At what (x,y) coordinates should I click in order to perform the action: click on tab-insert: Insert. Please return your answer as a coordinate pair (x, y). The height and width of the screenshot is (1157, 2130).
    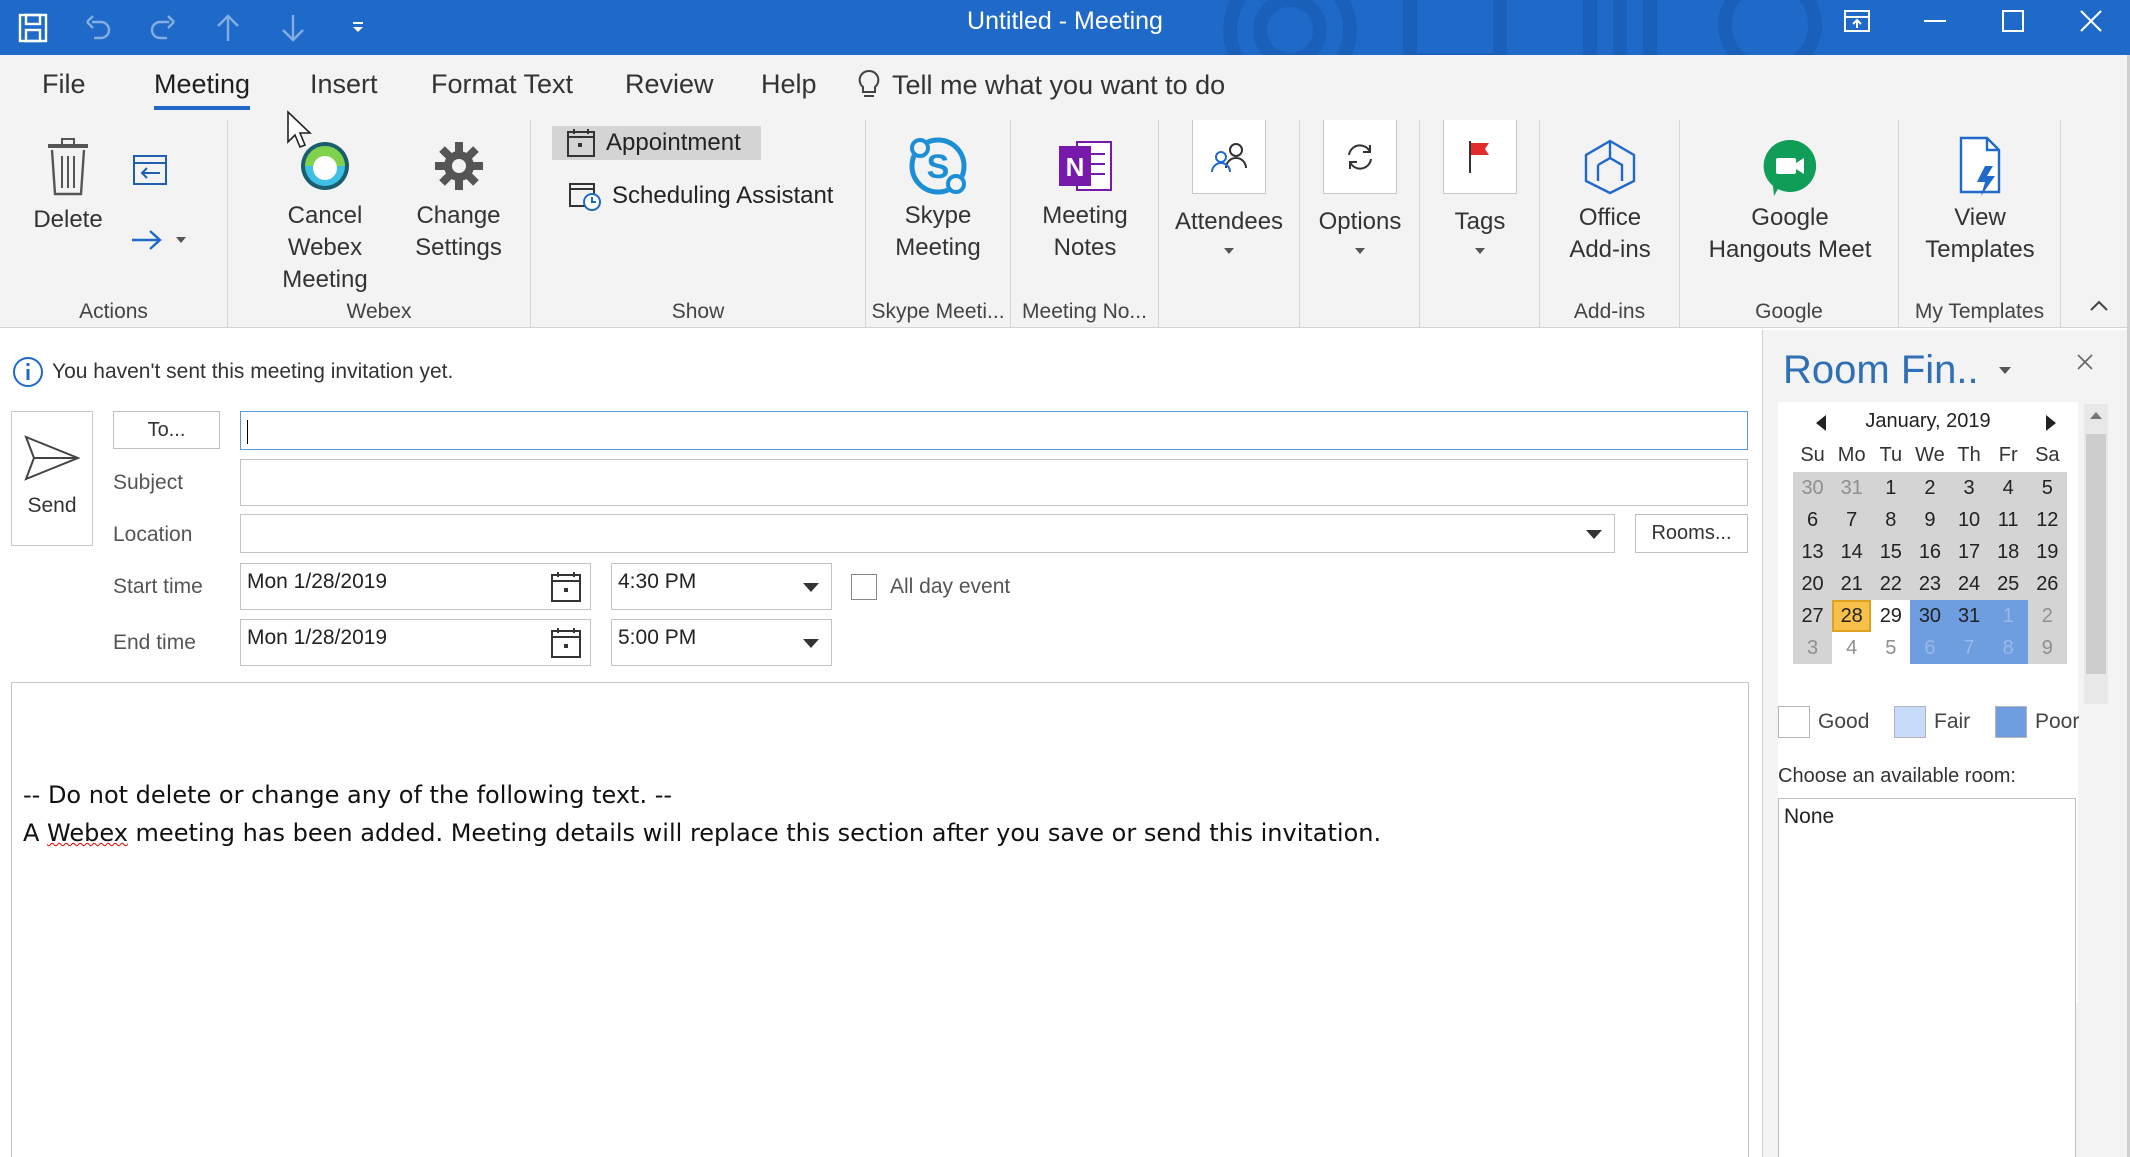
    Looking at the image, I should click on (344, 84).